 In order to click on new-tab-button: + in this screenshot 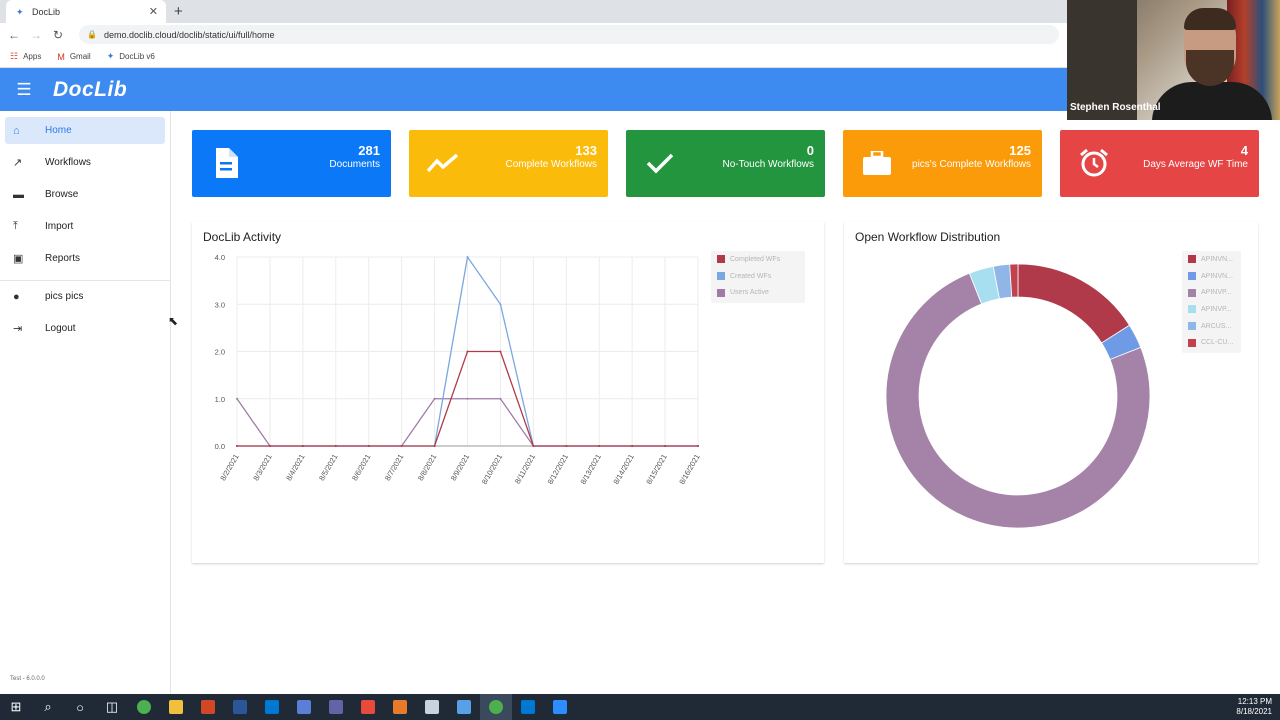, I will do `click(178, 11)`.